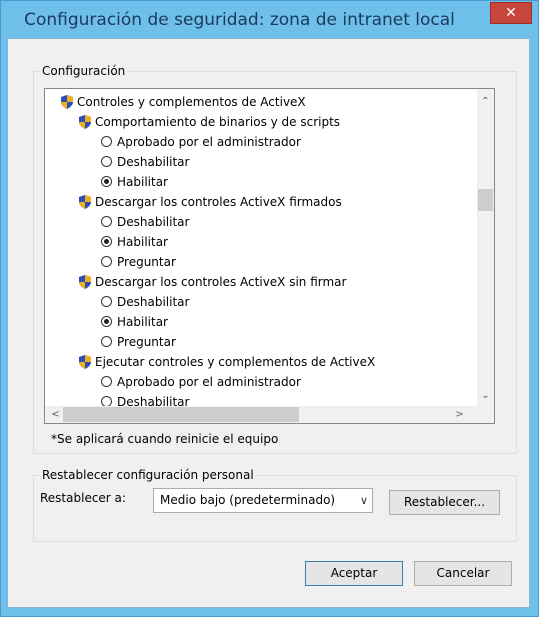 The image size is (539, 617). What do you see at coordinates (485, 101) in the screenshot?
I see `scroll-up-arrow-icon: ⌃` at bounding box center [485, 101].